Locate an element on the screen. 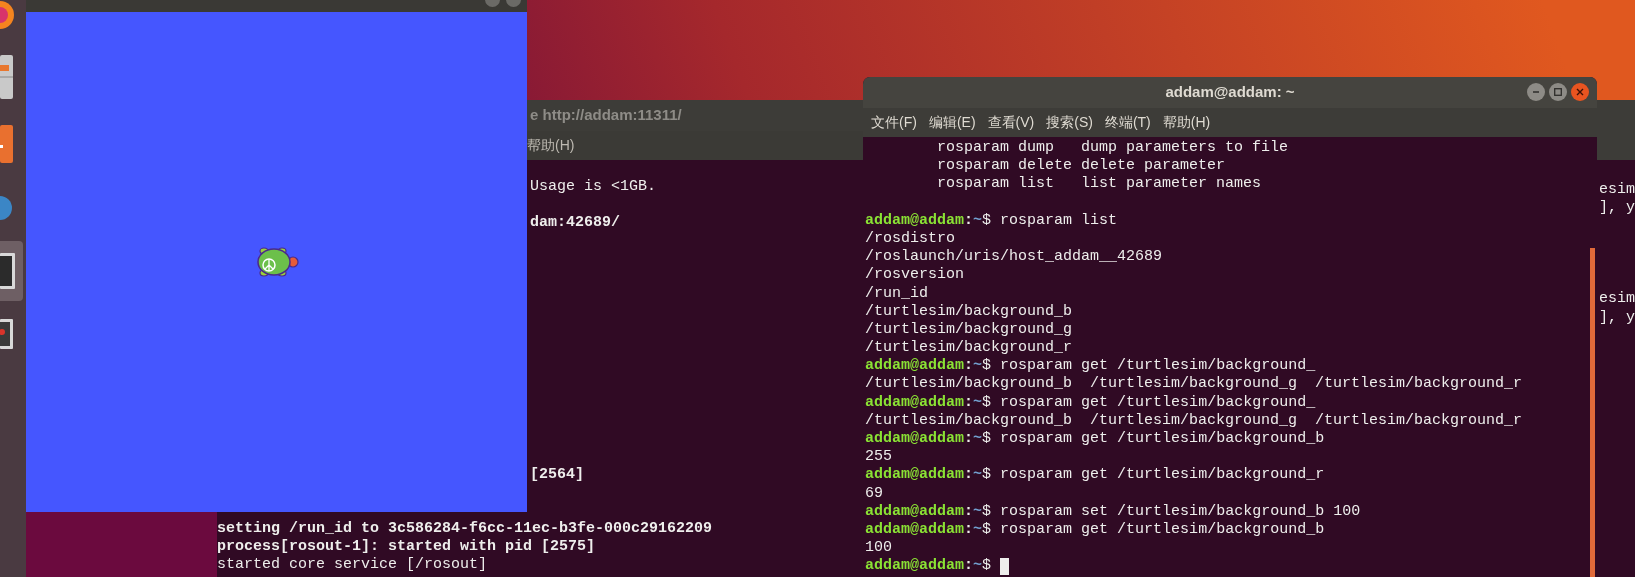  menu-item: 终端(T) is located at coordinates (1127, 122).